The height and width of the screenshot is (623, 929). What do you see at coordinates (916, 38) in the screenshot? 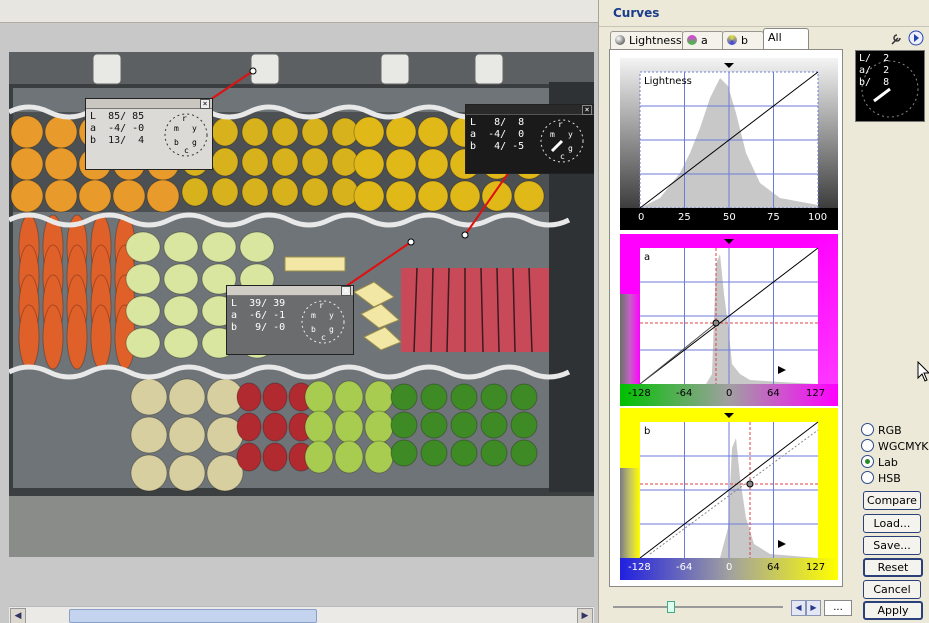
I see `play-icon` at bounding box center [916, 38].